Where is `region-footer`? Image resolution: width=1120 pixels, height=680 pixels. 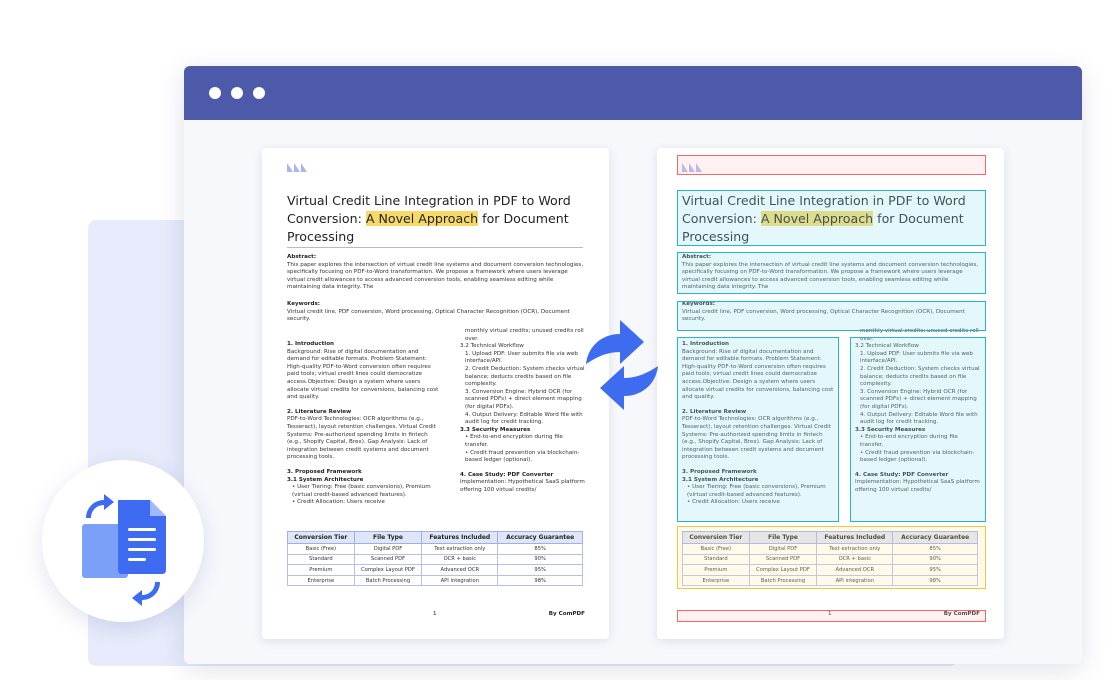 region-footer is located at coordinates (831, 616).